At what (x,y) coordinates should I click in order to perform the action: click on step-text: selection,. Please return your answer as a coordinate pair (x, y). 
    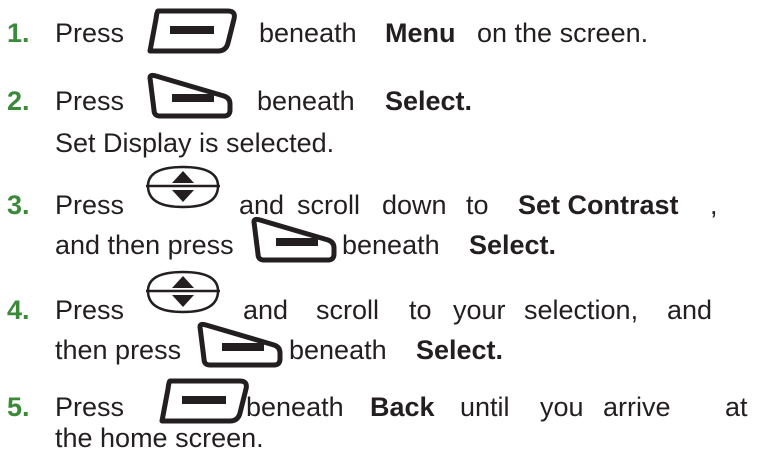
    Looking at the image, I should click on (581, 310).